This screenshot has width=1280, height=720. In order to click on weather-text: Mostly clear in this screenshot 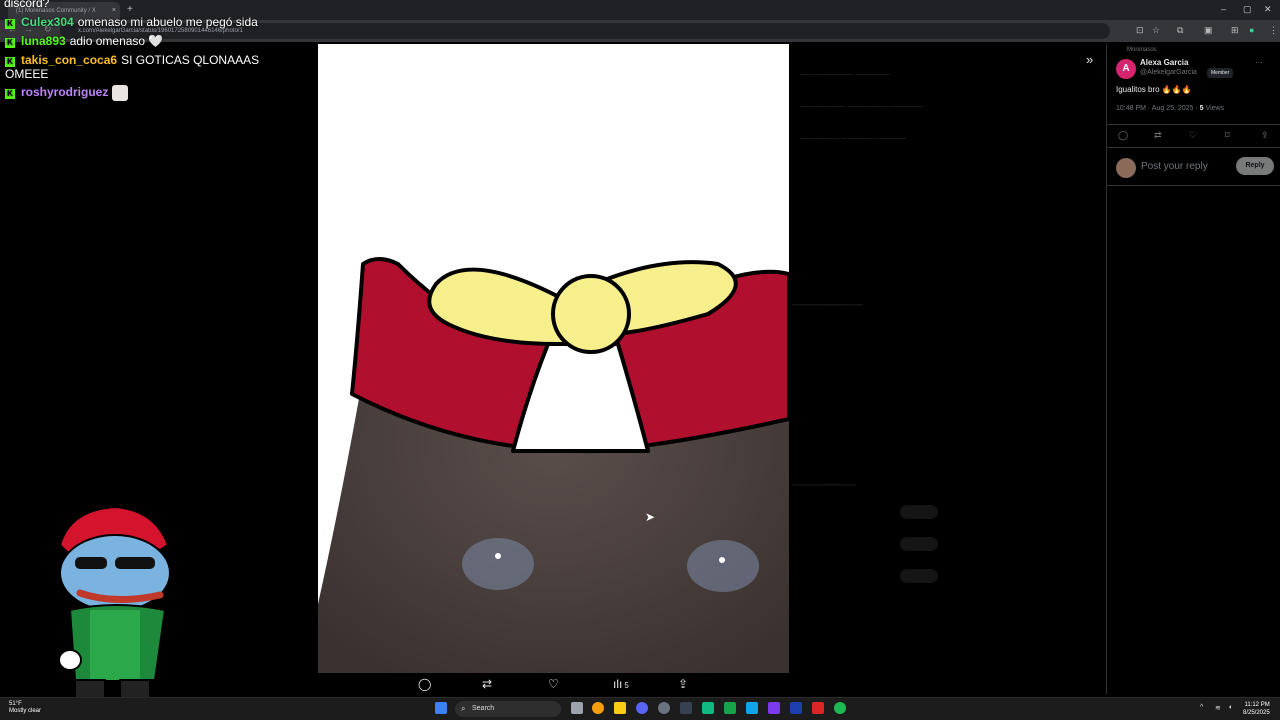, I will do `click(25, 711)`.